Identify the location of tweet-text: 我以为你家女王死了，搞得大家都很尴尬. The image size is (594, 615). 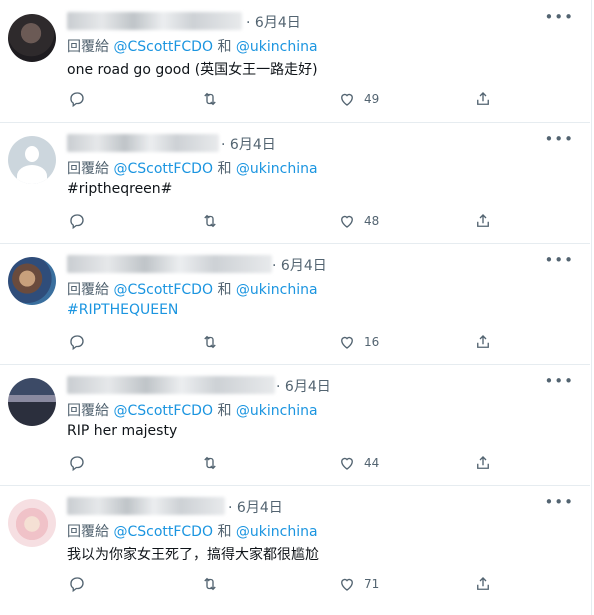
(193, 555).